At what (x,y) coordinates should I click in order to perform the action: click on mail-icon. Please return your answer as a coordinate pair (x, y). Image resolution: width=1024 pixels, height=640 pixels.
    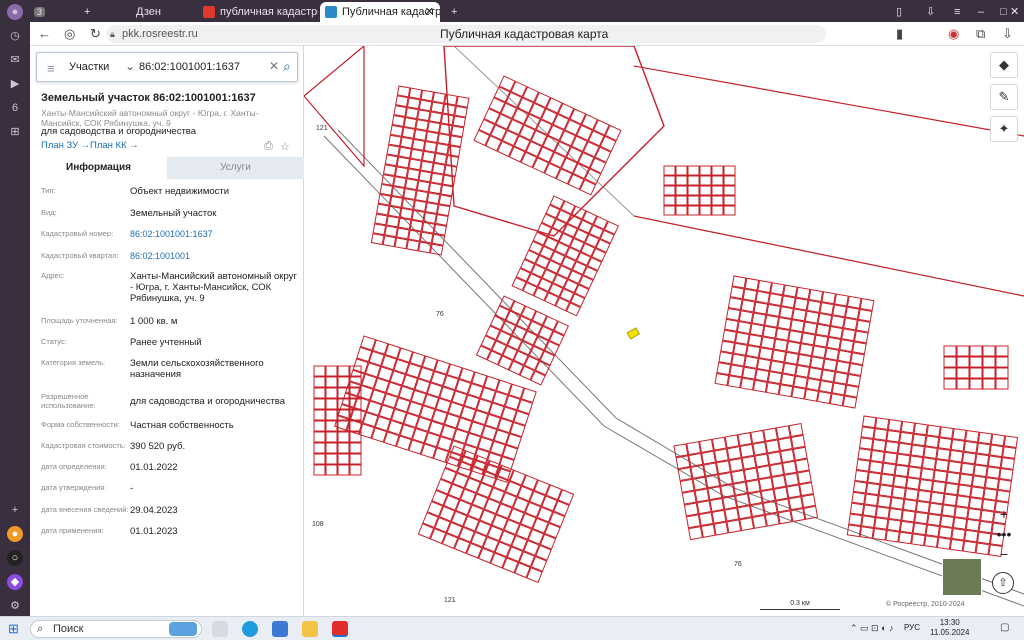
    Looking at the image, I should click on (280, 629).